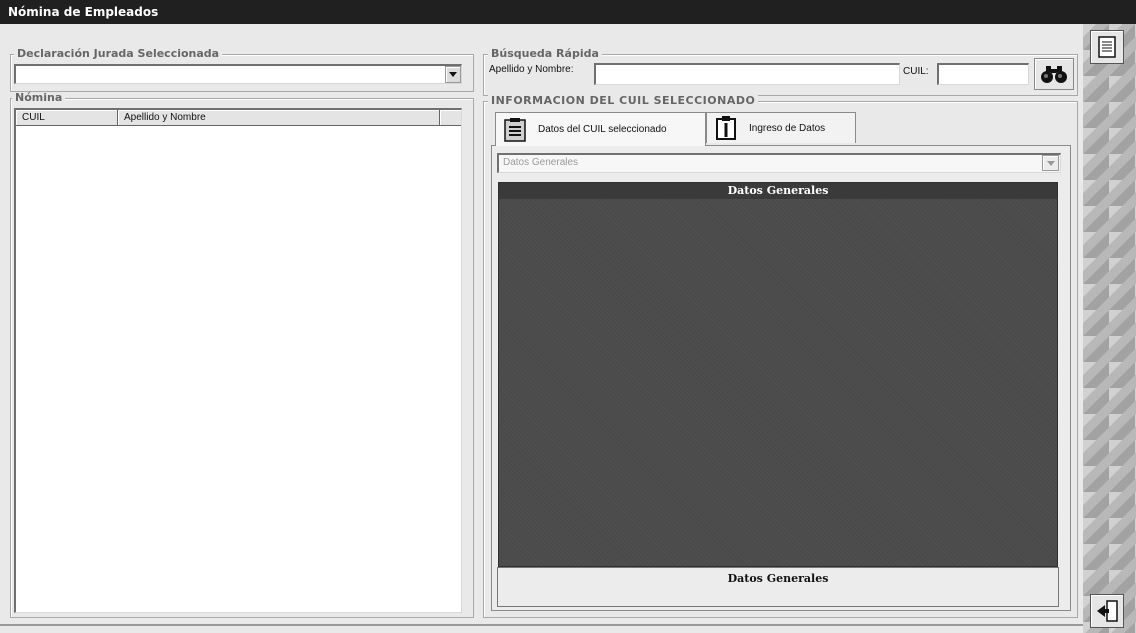  What do you see at coordinates (747, 74) in the screenshot?
I see `busqueda-name-input` at bounding box center [747, 74].